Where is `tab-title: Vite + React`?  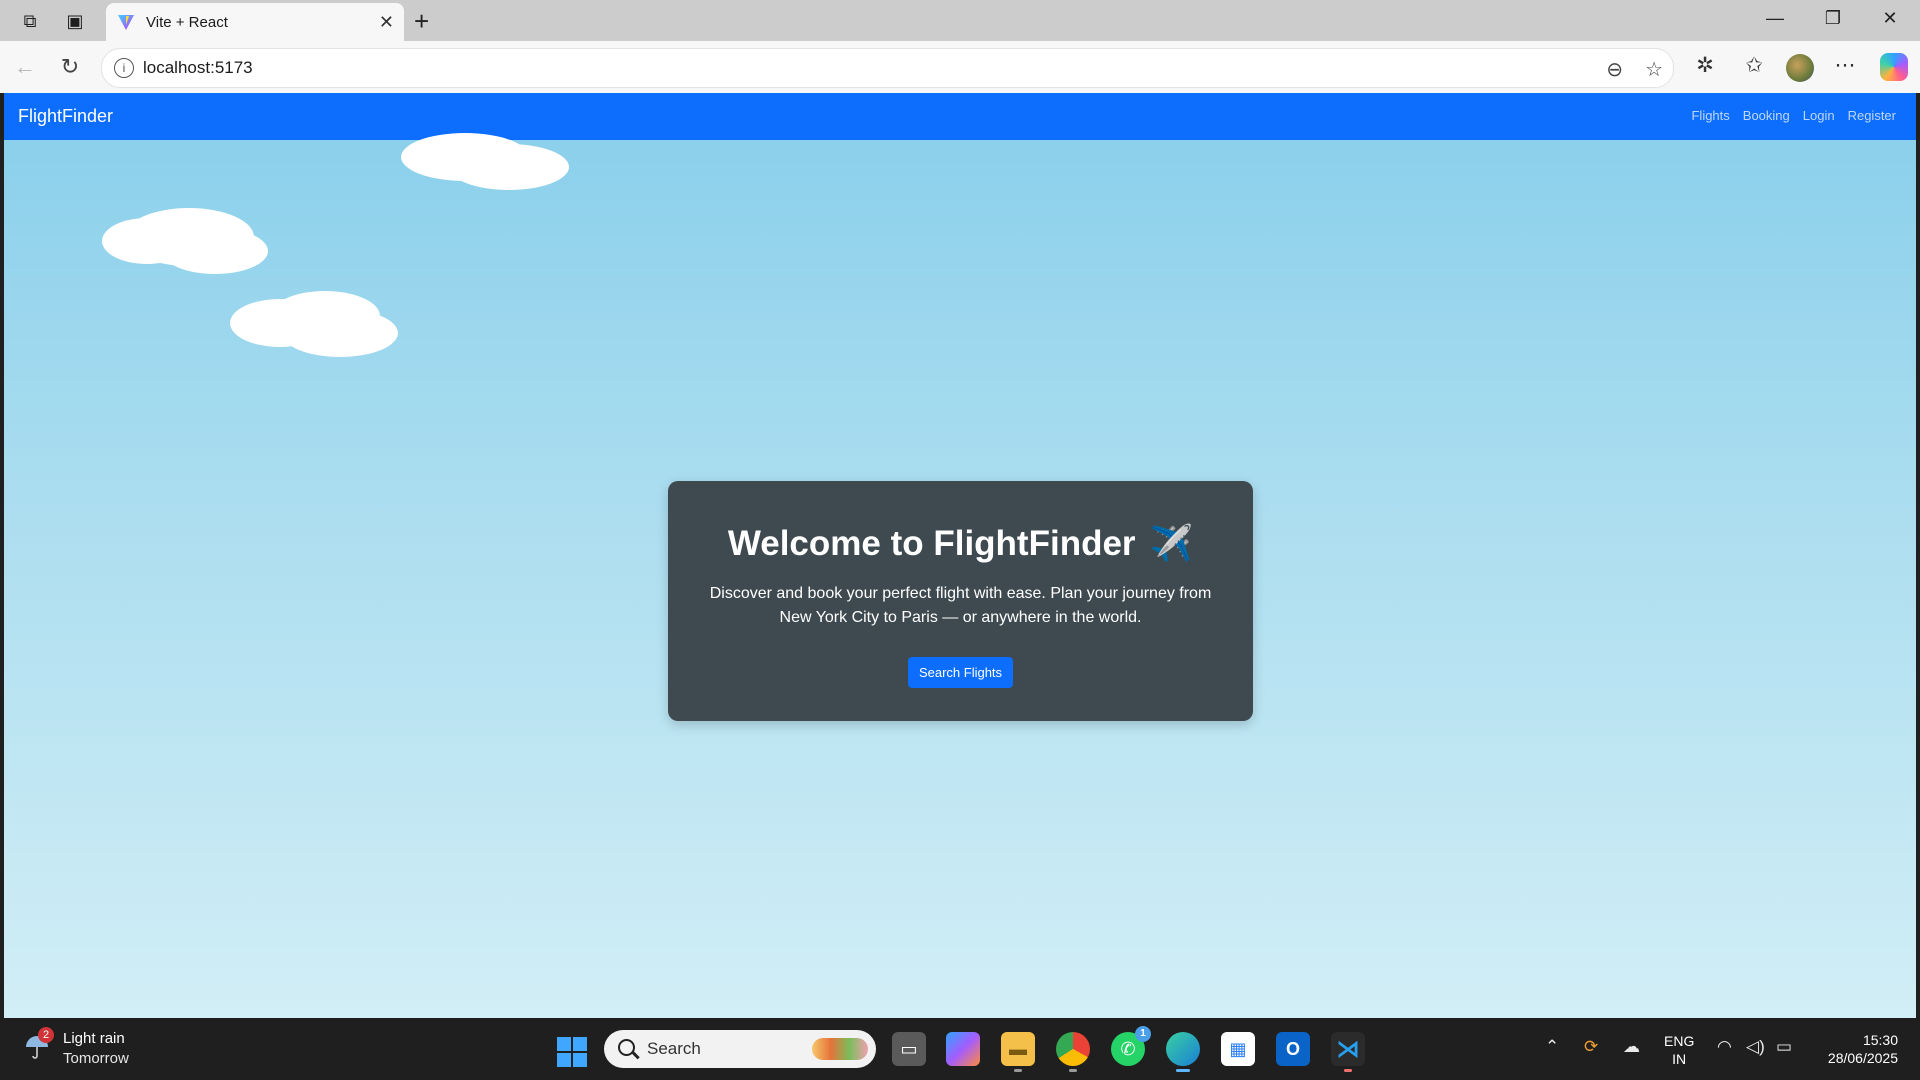 tab-title: Vite + React is located at coordinates (187, 22).